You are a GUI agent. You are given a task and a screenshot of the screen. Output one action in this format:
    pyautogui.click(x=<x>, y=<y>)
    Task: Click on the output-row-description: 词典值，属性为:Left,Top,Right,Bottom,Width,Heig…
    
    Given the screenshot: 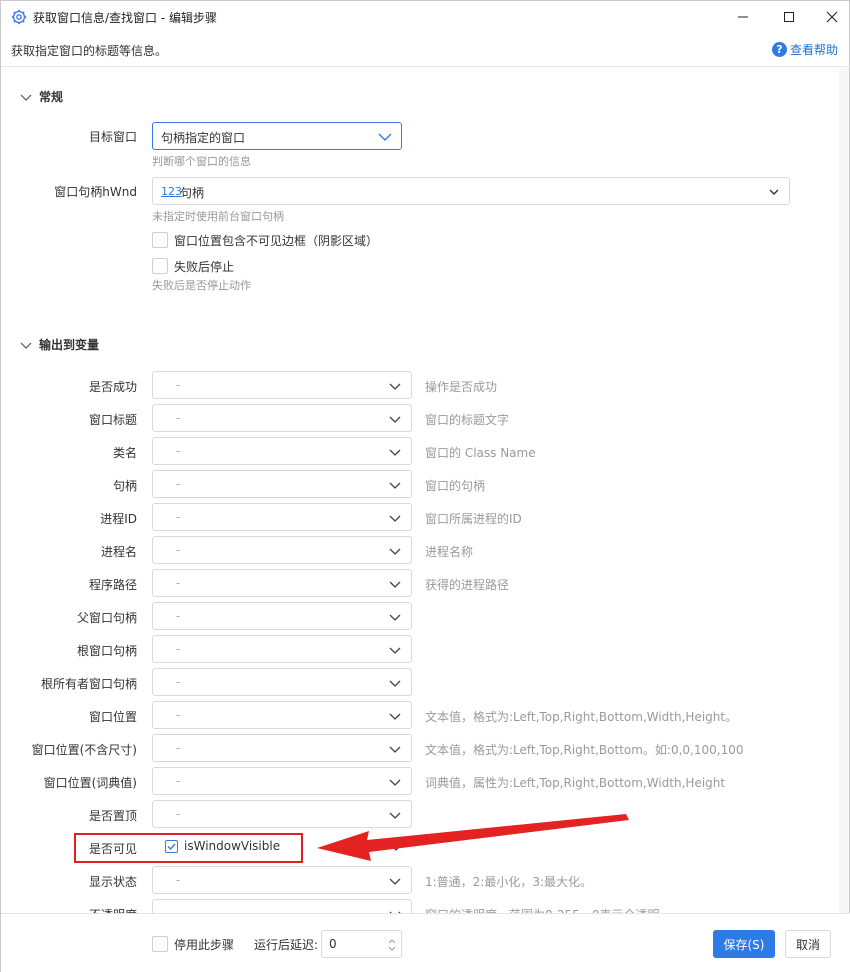 What is the action you would take?
    pyautogui.click(x=575, y=783)
    